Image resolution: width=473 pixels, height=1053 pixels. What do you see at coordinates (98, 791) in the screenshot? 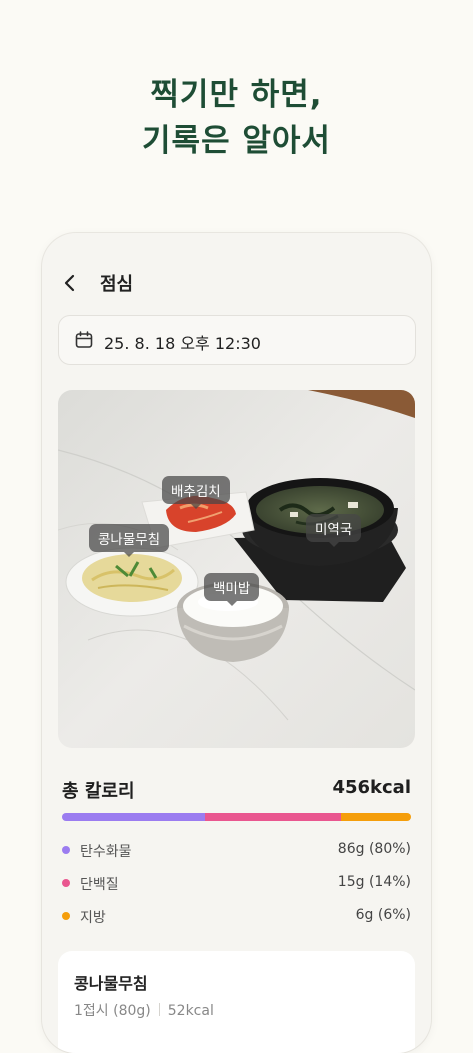
I see `total-calories-label: 총 칼로리` at bounding box center [98, 791].